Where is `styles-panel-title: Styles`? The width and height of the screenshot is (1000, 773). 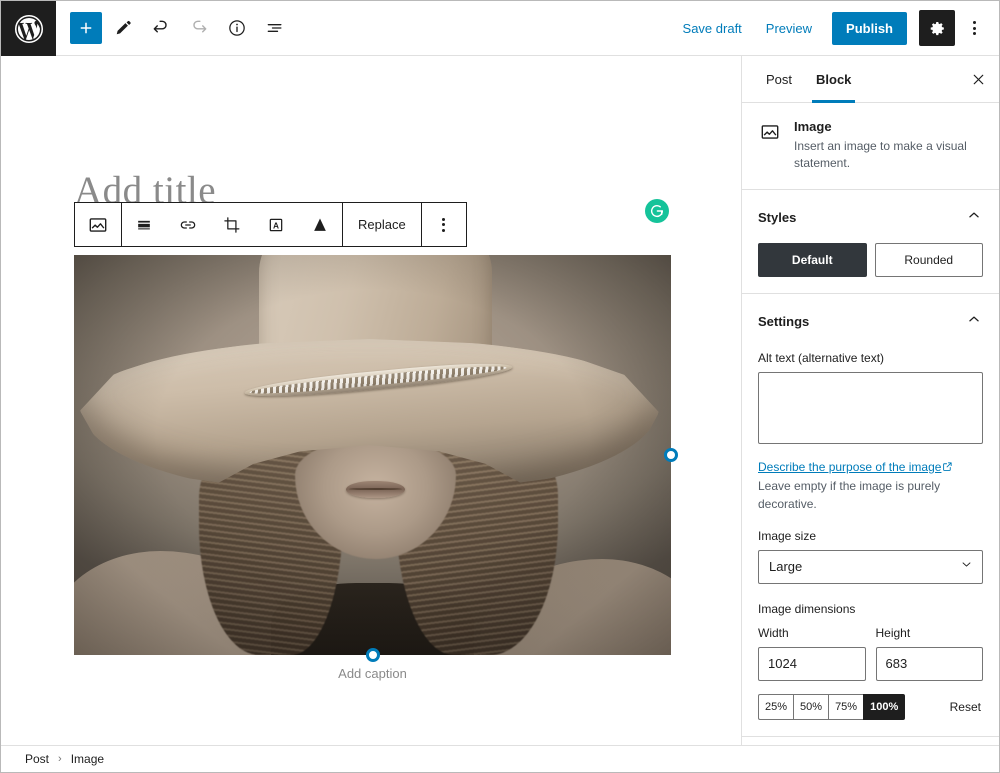 styles-panel-title: Styles is located at coordinates (777, 217).